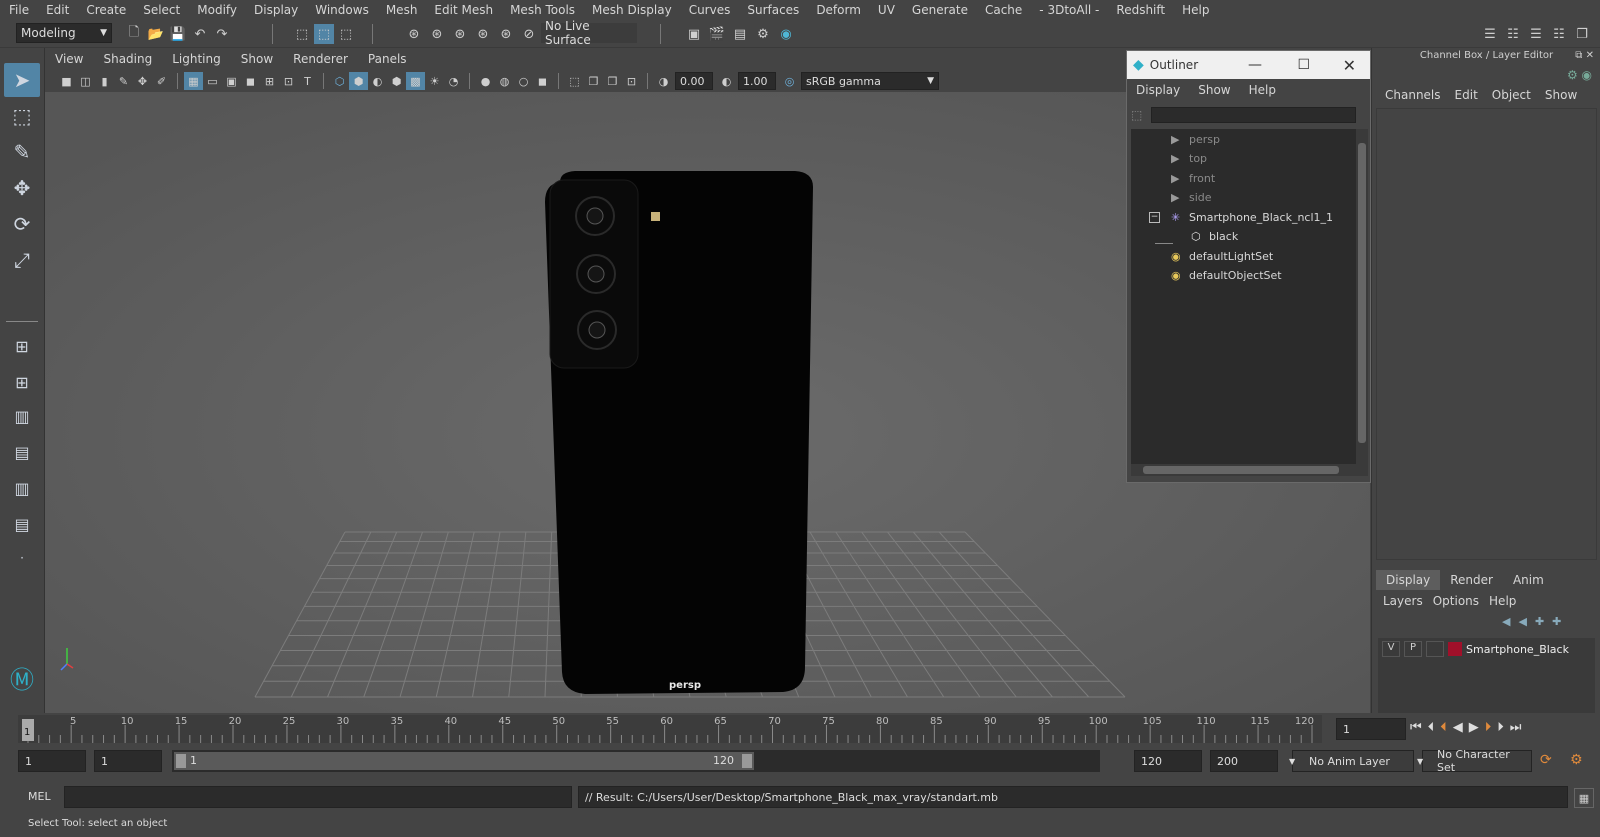 The image size is (1600, 837). What do you see at coordinates (485, 81) in the screenshot?
I see `ambient-occlusion-icon: ●` at bounding box center [485, 81].